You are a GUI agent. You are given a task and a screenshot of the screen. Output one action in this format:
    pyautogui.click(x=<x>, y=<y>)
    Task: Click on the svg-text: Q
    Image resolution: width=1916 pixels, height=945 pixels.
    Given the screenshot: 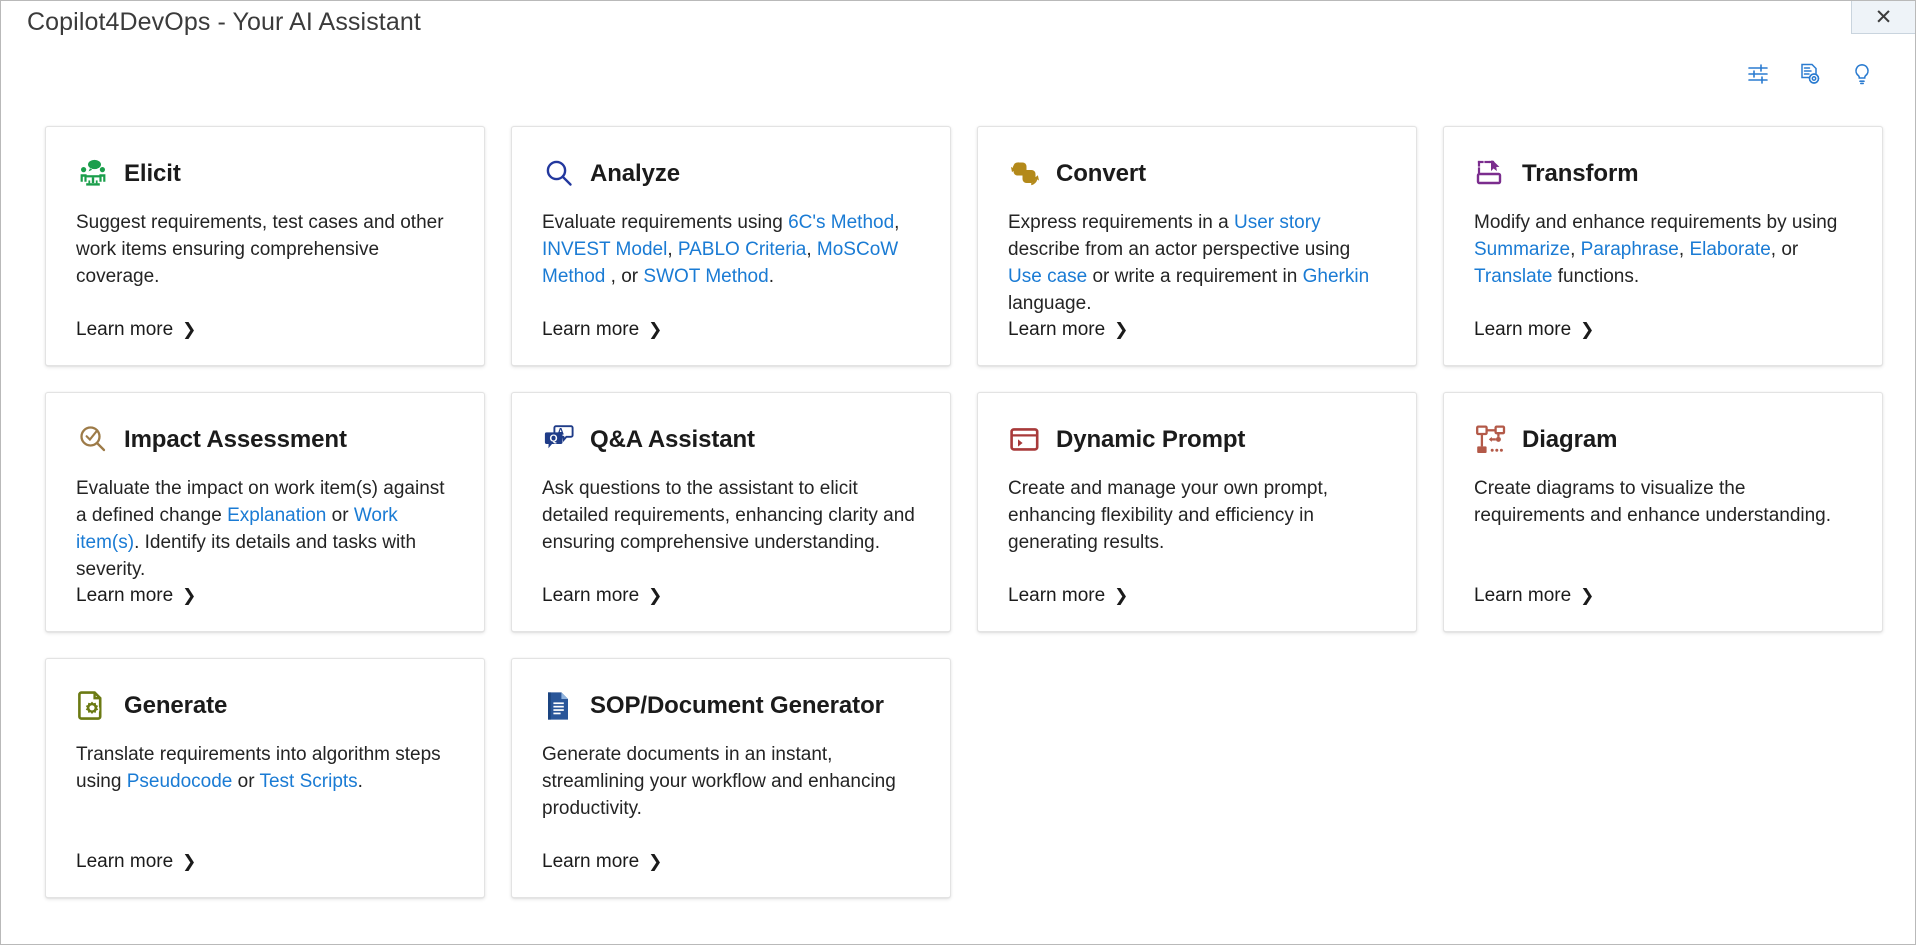 What is the action you would take?
    pyautogui.click(x=554, y=439)
    